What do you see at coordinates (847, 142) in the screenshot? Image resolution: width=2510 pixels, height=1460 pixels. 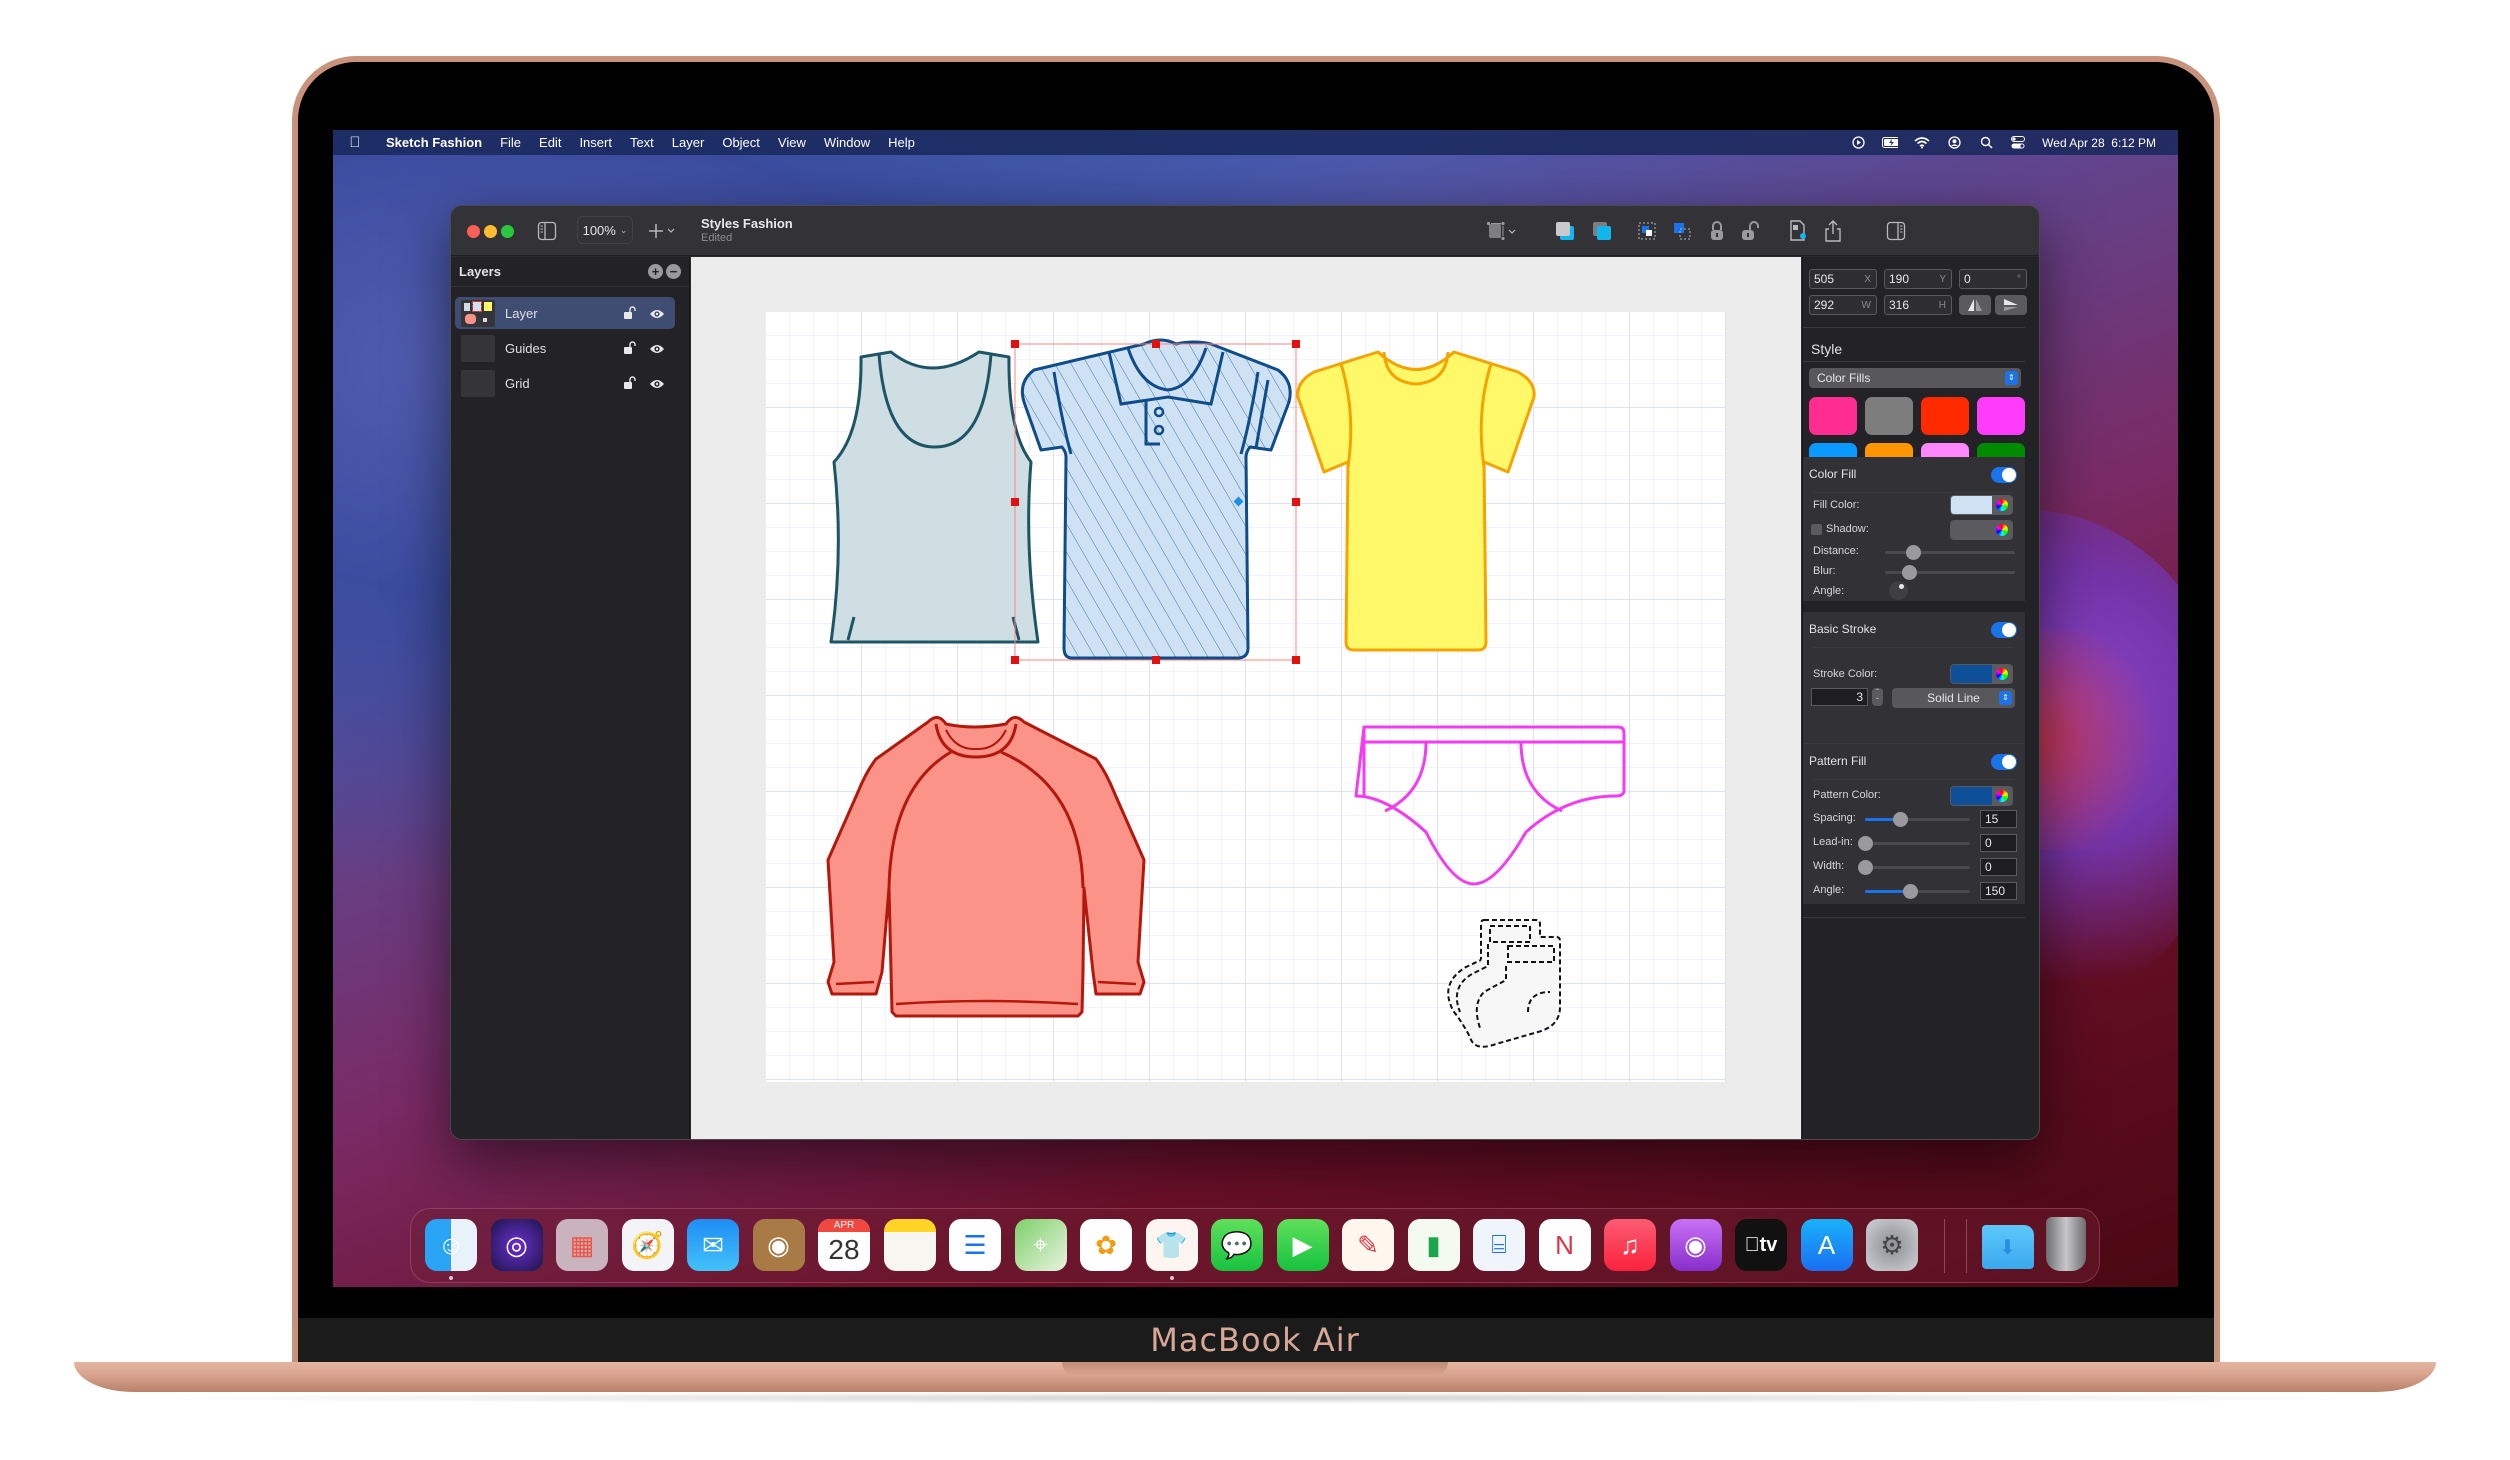 I see `menu-window: Window` at bounding box center [847, 142].